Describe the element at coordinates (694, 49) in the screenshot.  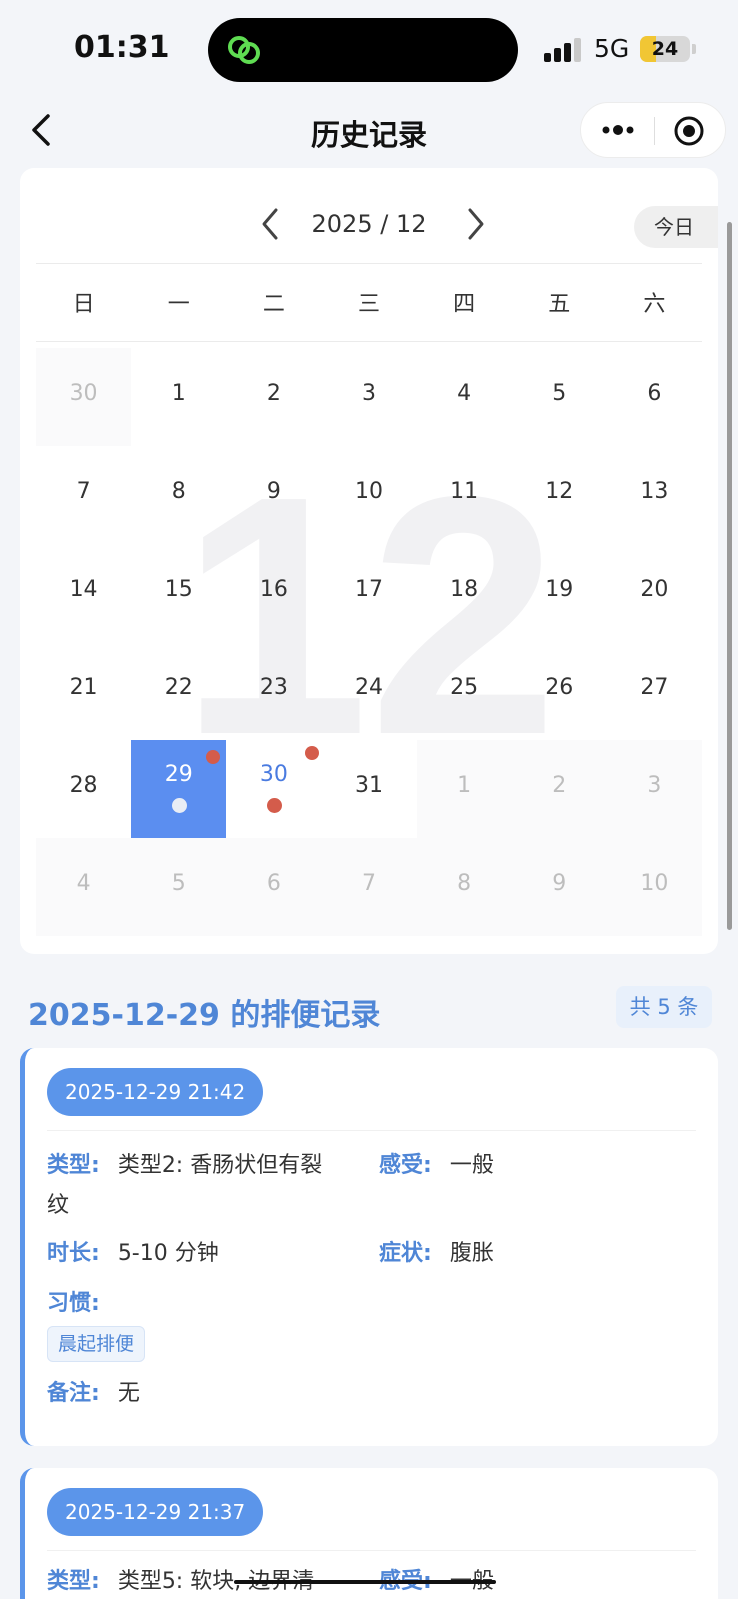
I see `battery-cap` at that location.